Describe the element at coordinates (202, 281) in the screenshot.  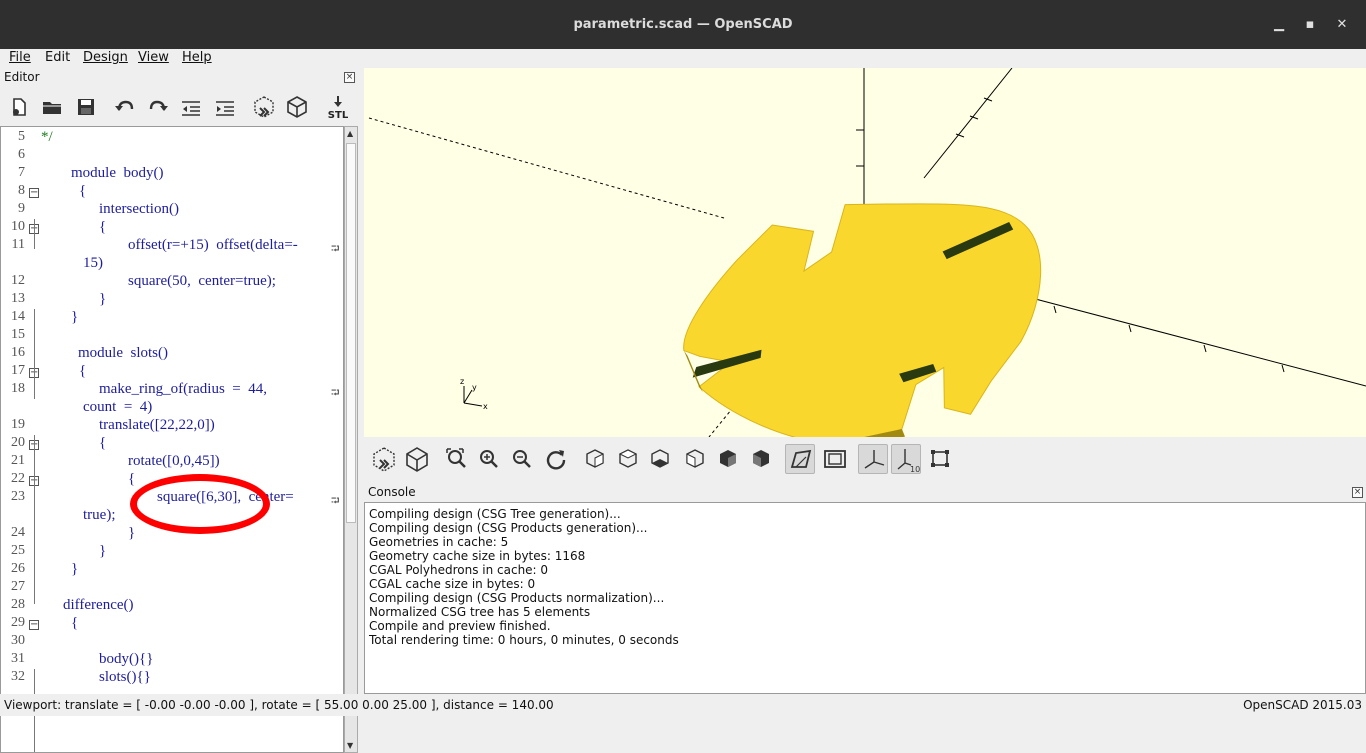
I see `code-line: square(50, center=true);` at that location.